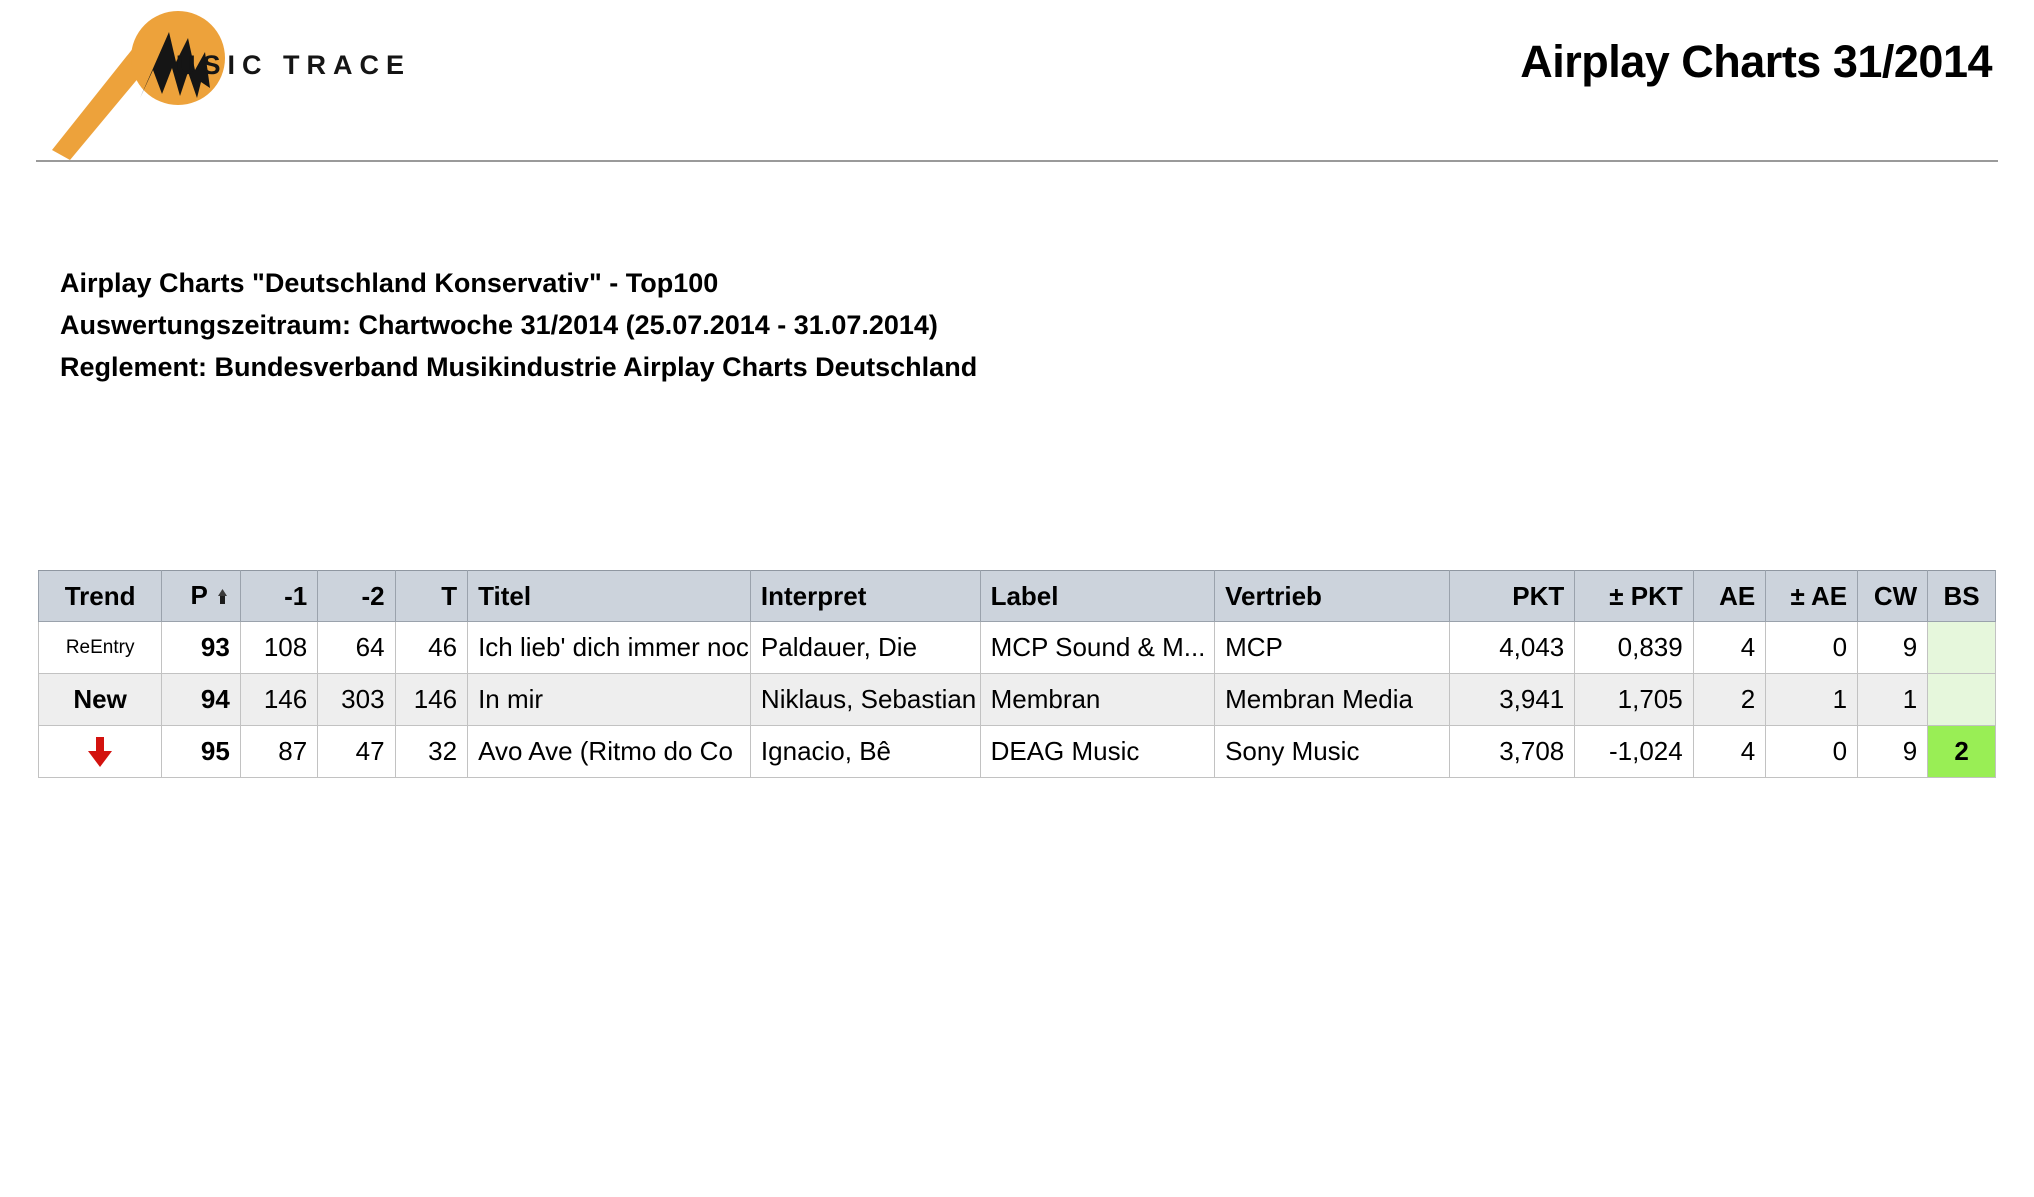  What do you see at coordinates (356, 647) in the screenshot?
I see `cell-minus-2: 64` at bounding box center [356, 647].